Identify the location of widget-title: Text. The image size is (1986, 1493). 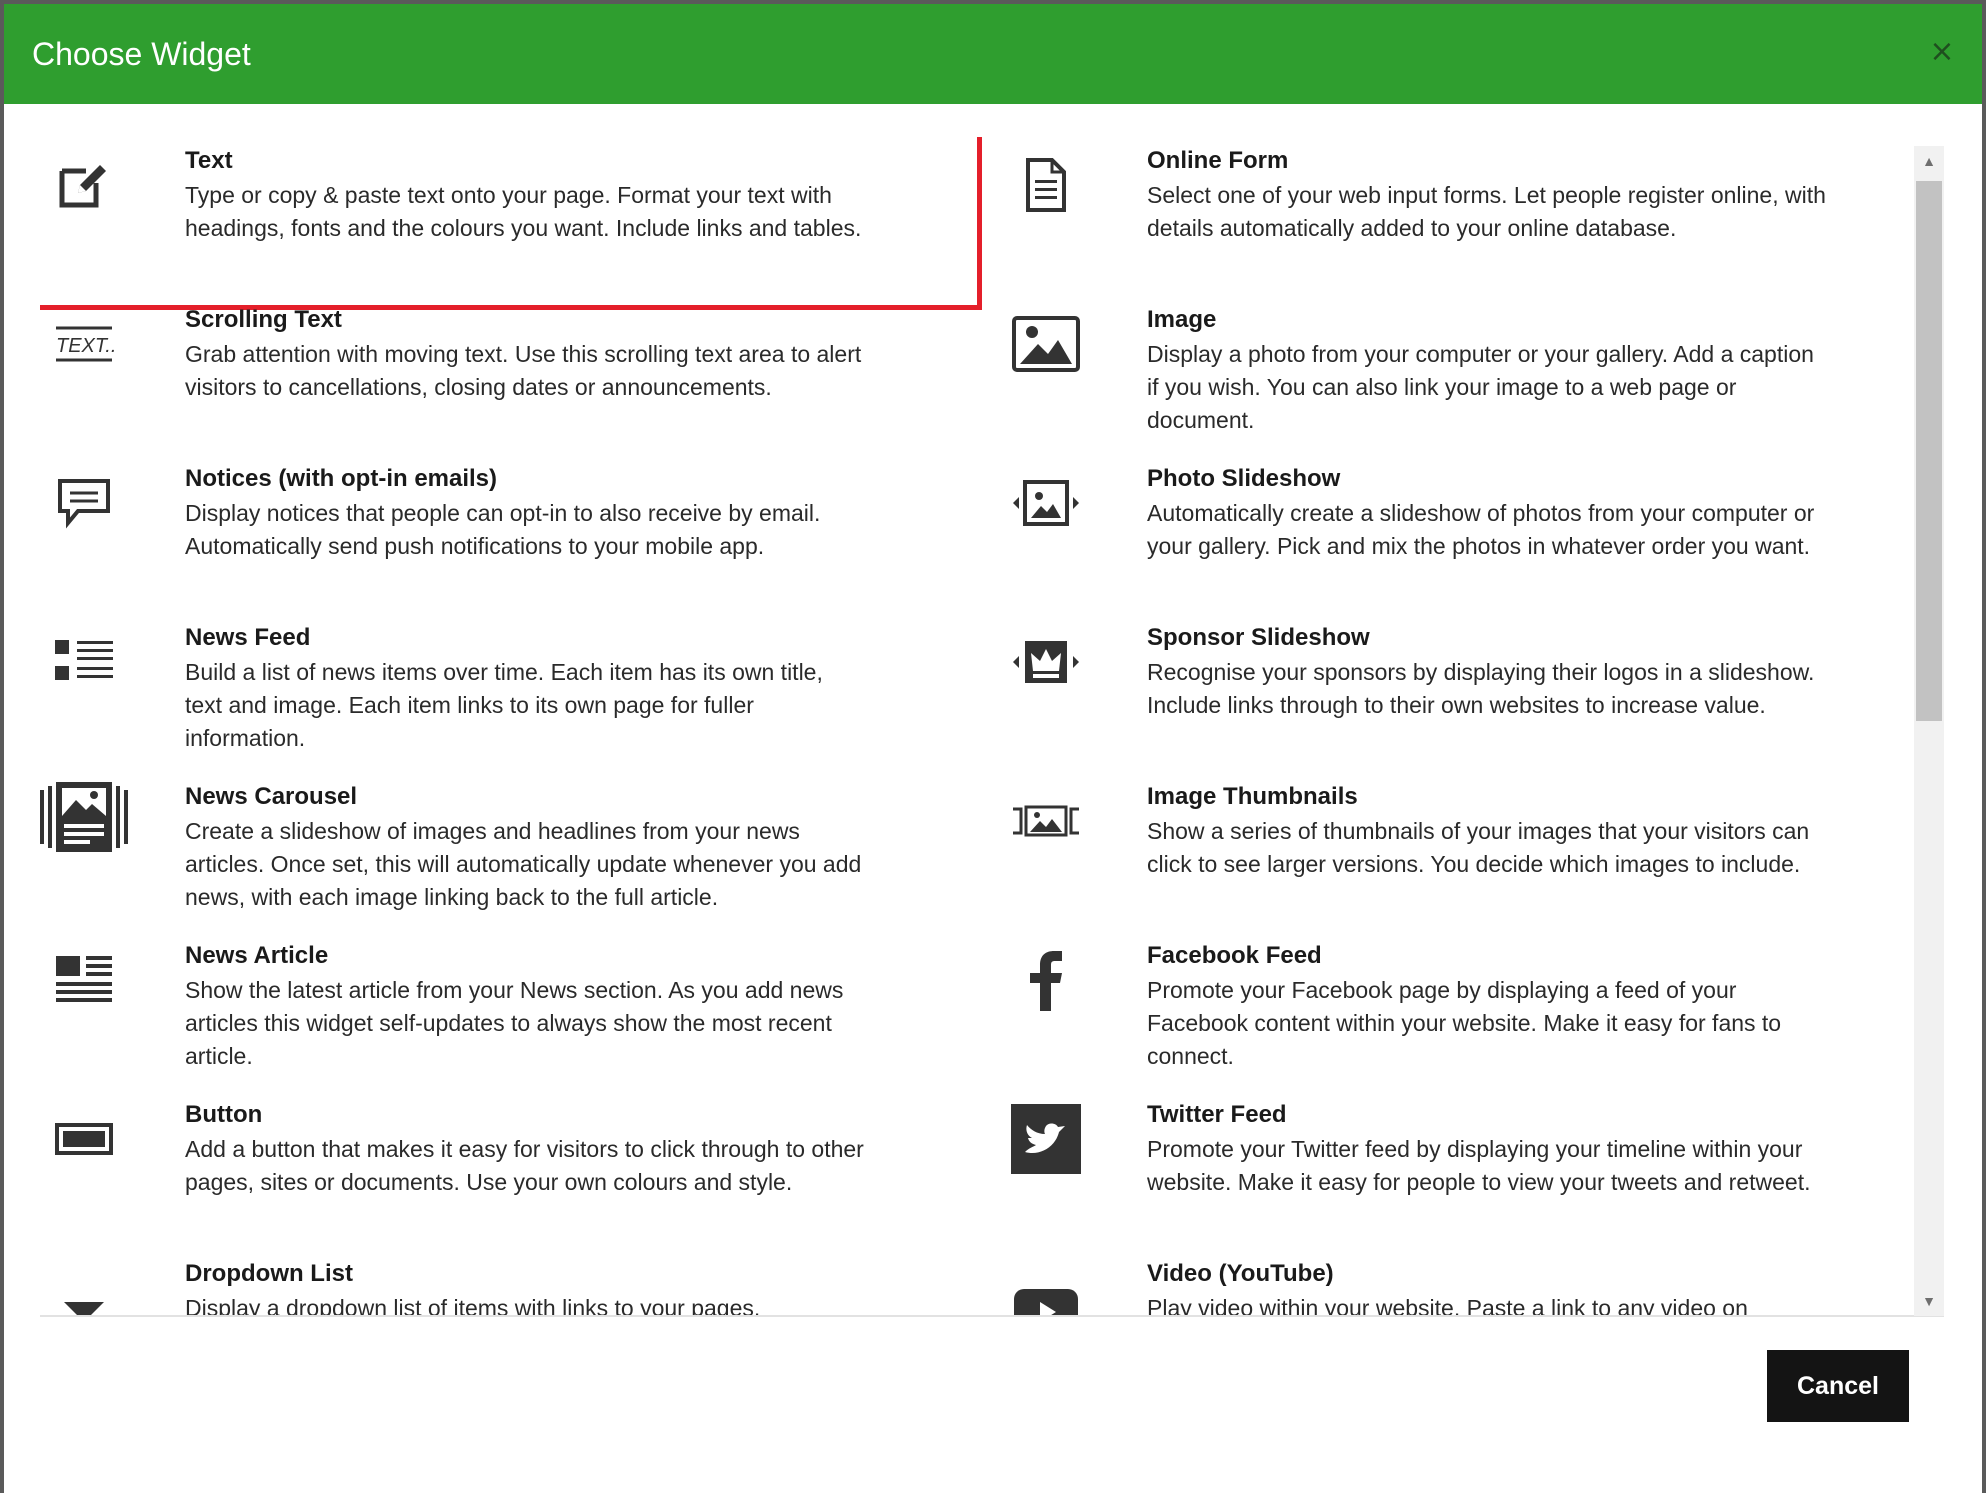
(209, 160).